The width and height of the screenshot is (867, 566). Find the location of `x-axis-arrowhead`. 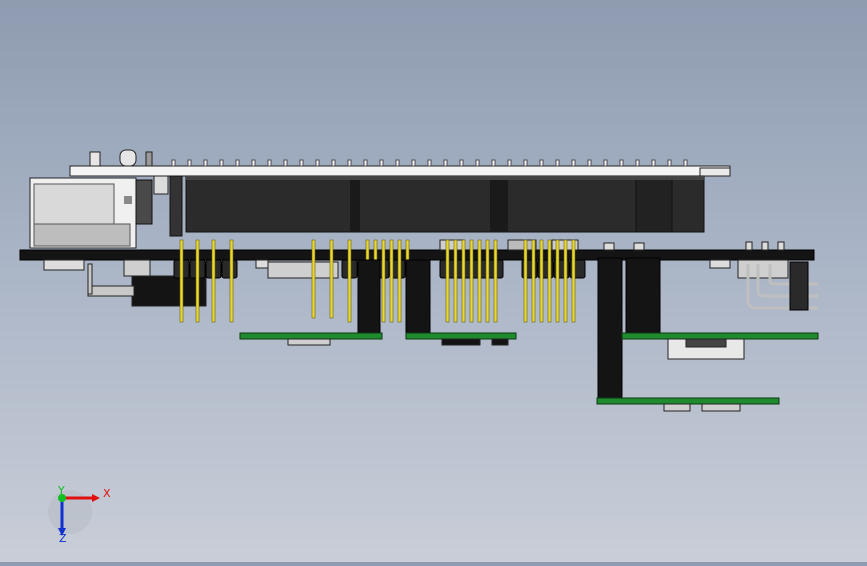

x-axis-arrowhead is located at coordinates (96, 498).